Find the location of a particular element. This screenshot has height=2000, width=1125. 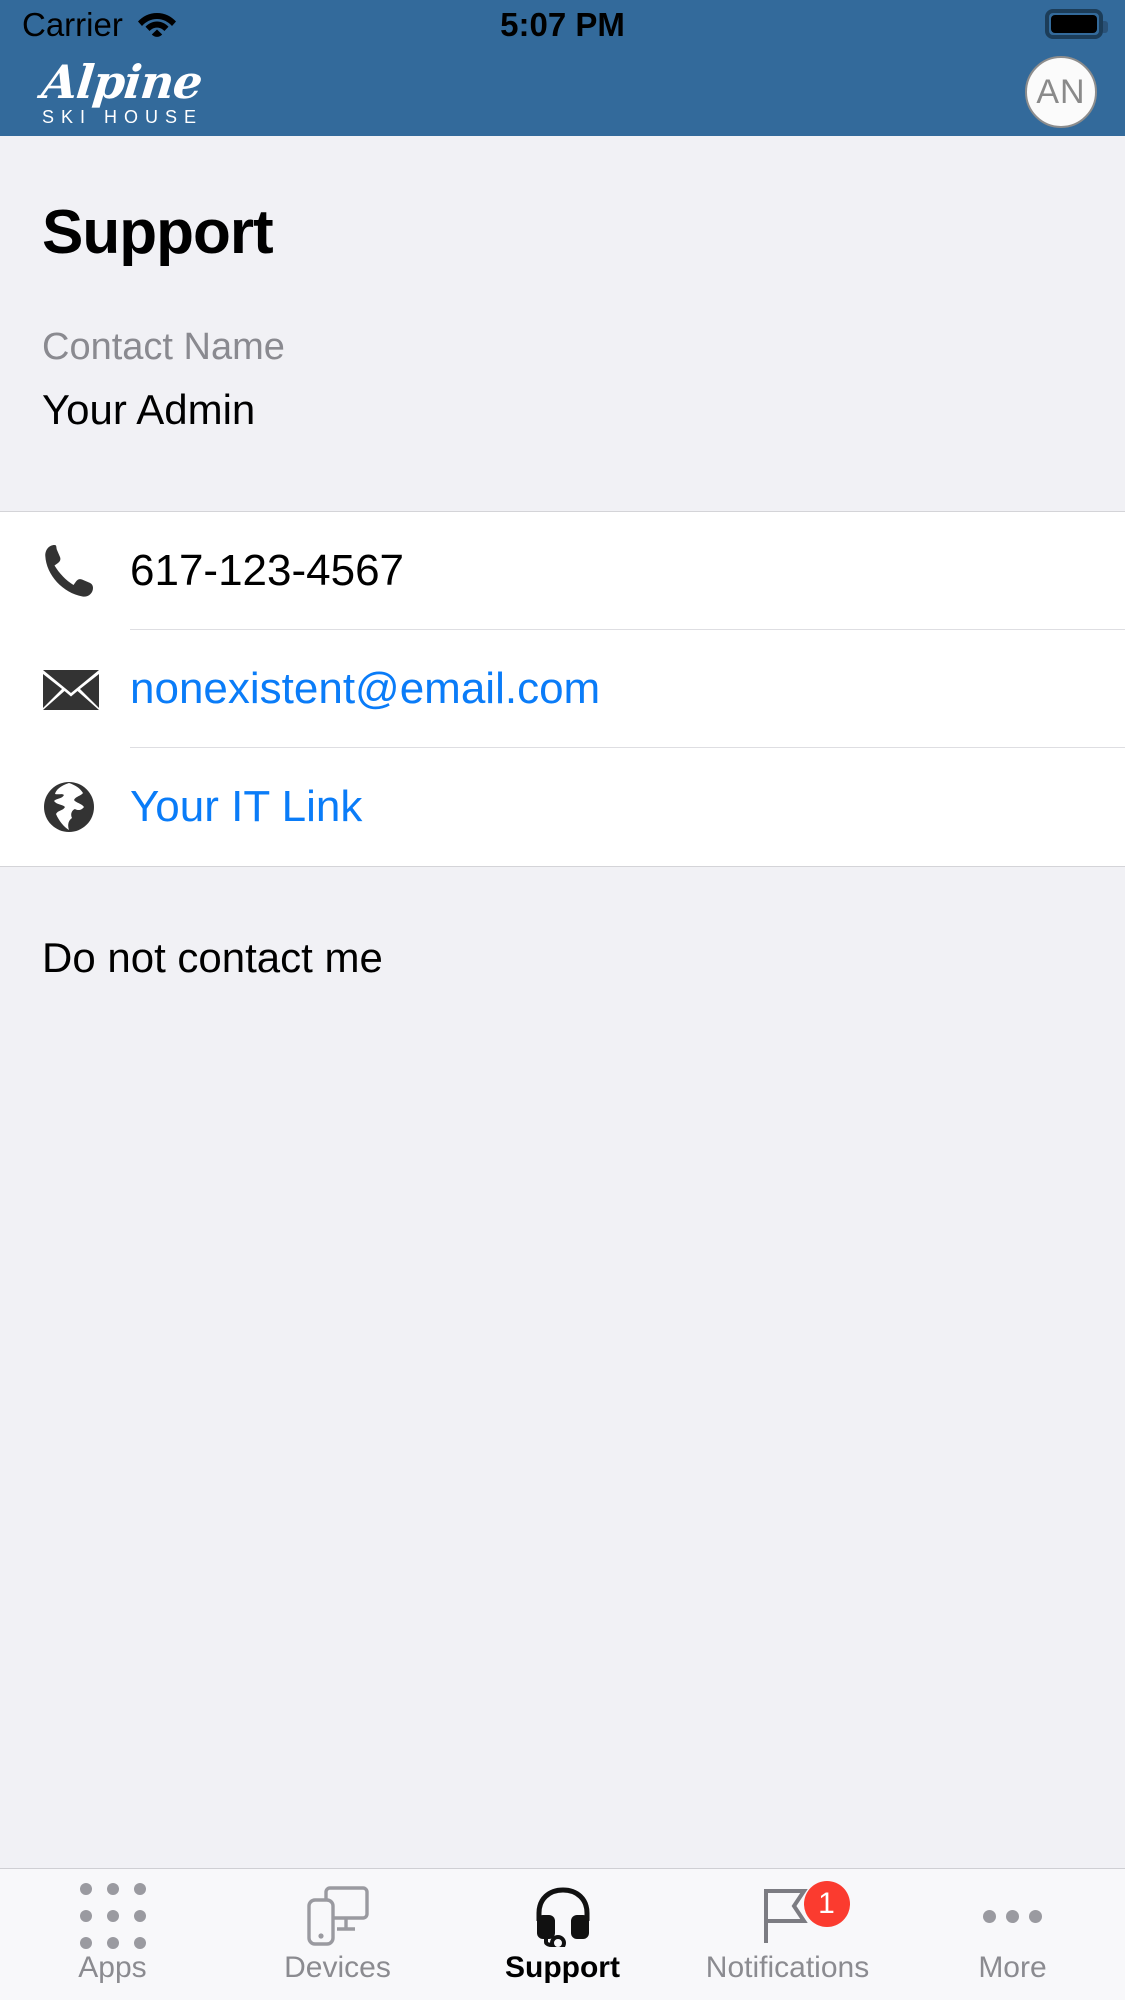

contact-row-email: nonexistent@email.com is located at coordinates (562, 689).